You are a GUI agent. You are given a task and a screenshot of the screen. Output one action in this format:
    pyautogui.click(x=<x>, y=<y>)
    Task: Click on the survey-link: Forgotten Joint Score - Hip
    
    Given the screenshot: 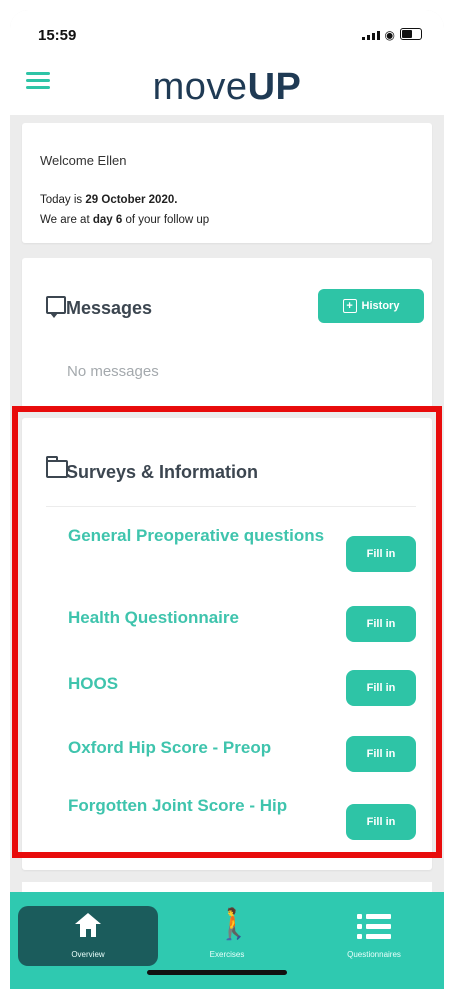 What is the action you would take?
    pyautogui.click(x=198, y=806)
    